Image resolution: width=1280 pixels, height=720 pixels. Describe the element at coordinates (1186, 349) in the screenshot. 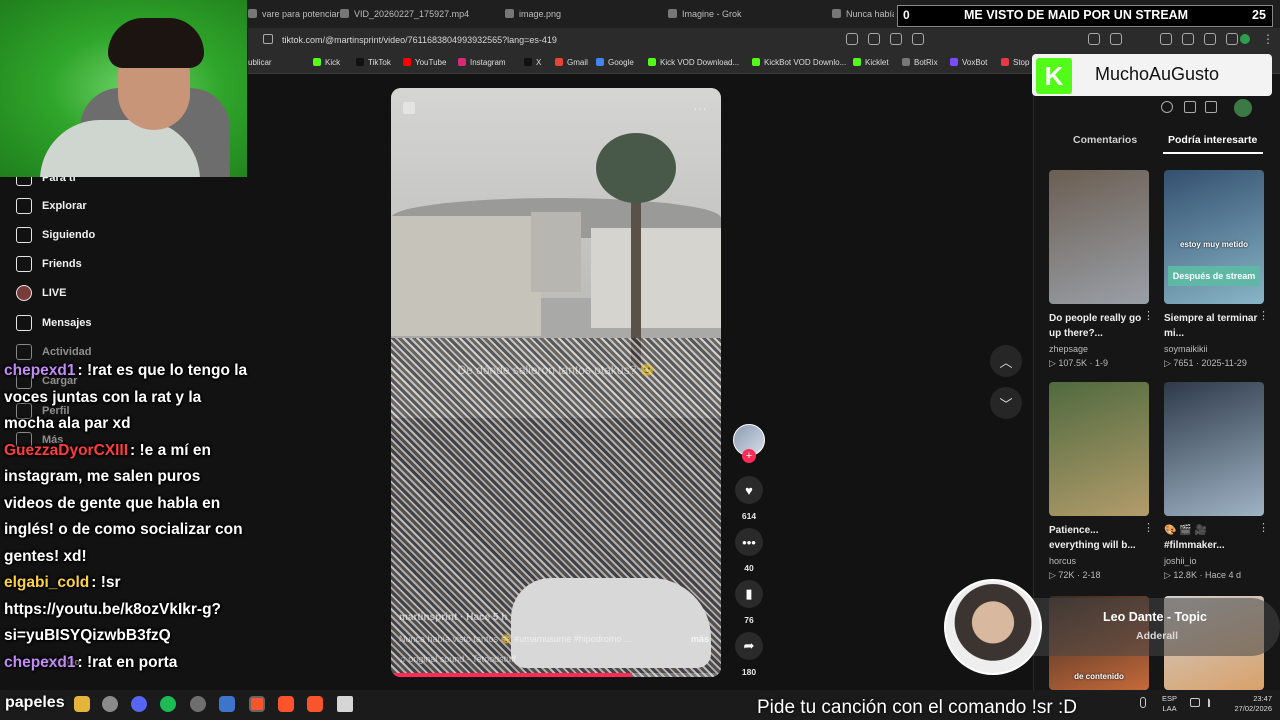

I see `recommended-video-author: soymaikikii` at that location.